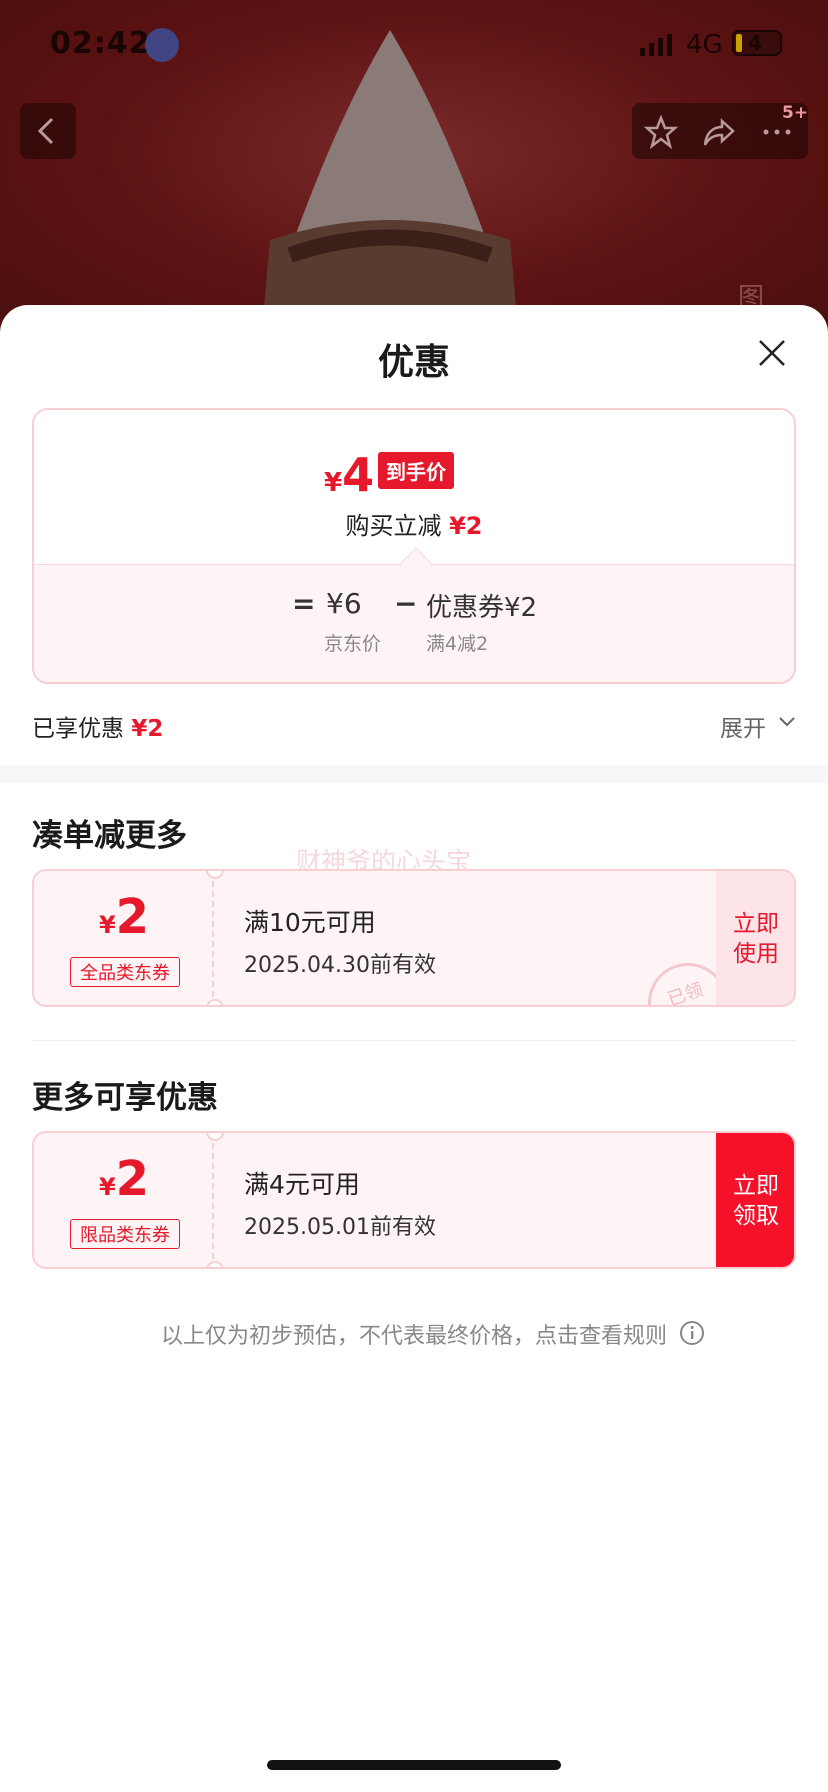  Describe the element at coordinates (787, 722) in the screenshot. I see `chevron-down-icon` at that location.